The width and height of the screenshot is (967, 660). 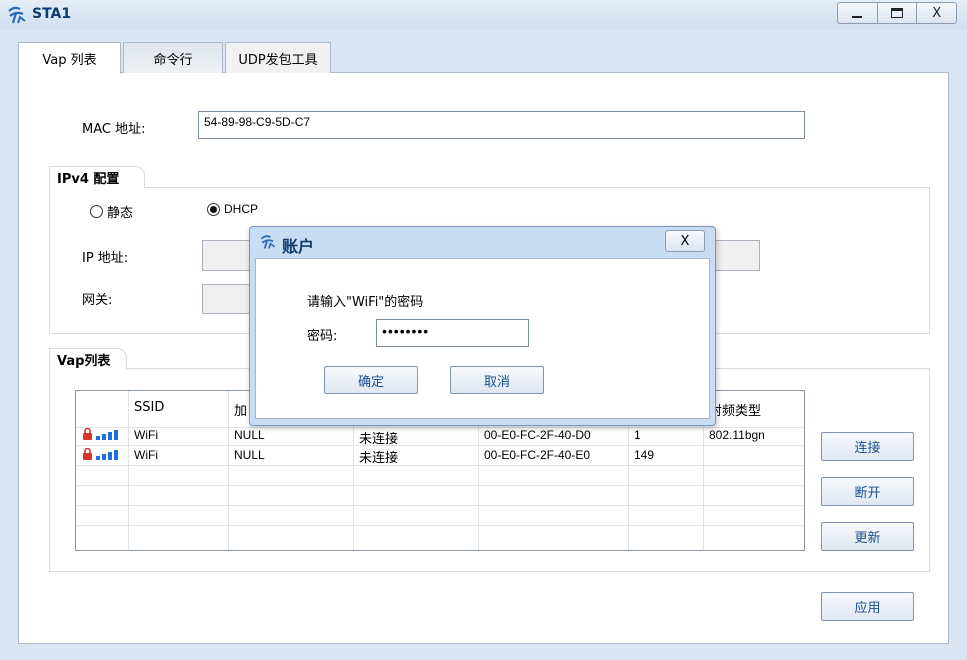 I want to click on dialog-title: 账户, so click(x=298, y=246).